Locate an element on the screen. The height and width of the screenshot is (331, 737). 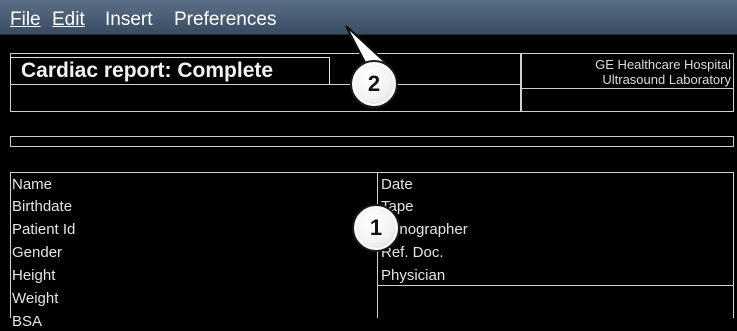
menu-file-label: File is located at coordinates (25, 19).